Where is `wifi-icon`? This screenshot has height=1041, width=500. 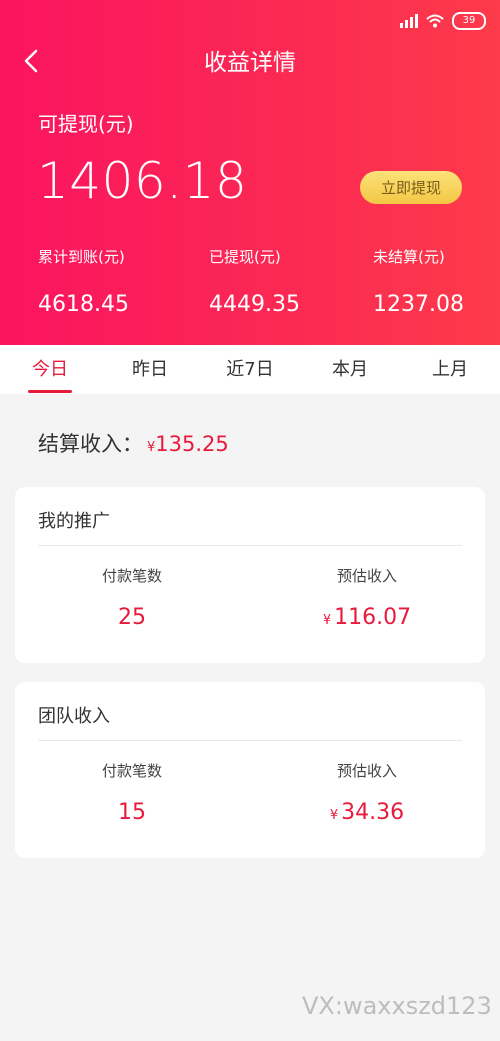 wifi-icon is located at coordinates (435, 21).